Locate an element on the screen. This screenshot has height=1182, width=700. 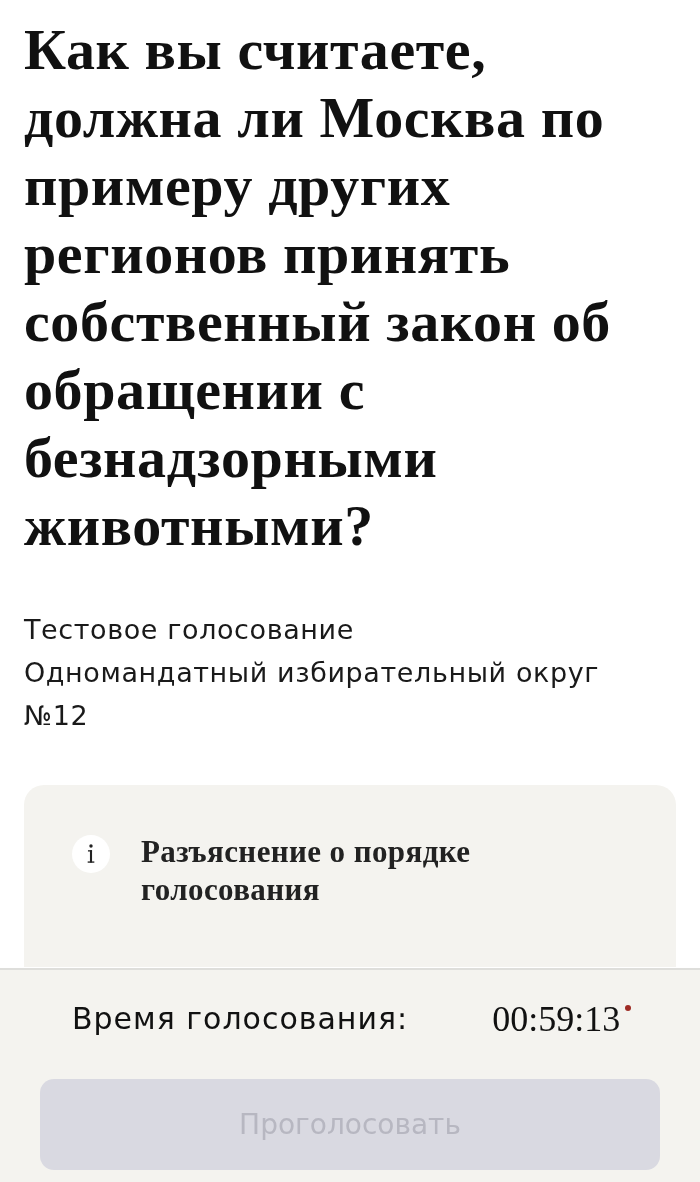
status-dot-icon is located at coordinates (628, 1008).